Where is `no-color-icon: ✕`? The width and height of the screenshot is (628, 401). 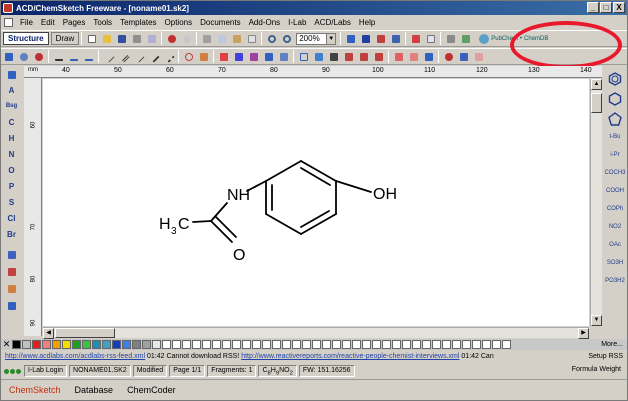 no-color-icon: ✕ is located at coordinates (6, 344).